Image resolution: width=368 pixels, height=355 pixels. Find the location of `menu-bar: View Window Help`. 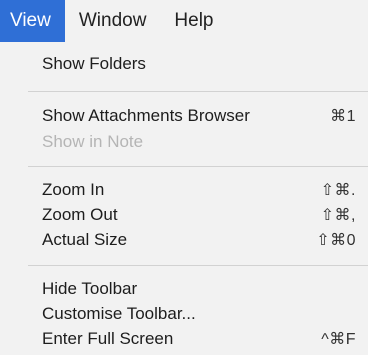

menu-bar: View Window Help is located at coordinates (184, 21).